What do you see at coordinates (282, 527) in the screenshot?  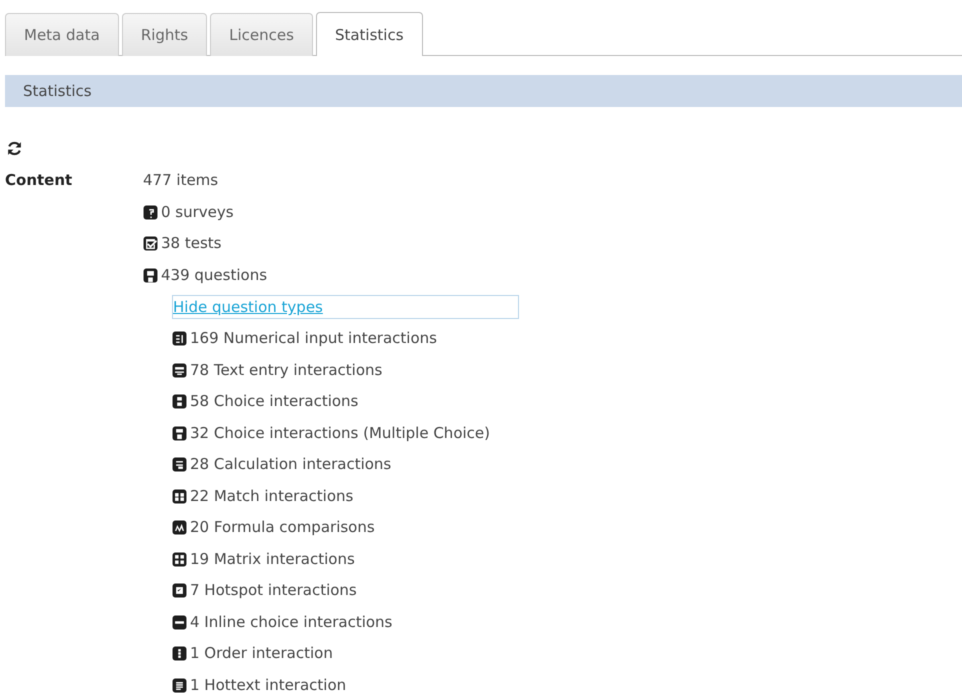 I see `question-type-stat: 20 Formula comparisons` at bounding box center [282, 527].